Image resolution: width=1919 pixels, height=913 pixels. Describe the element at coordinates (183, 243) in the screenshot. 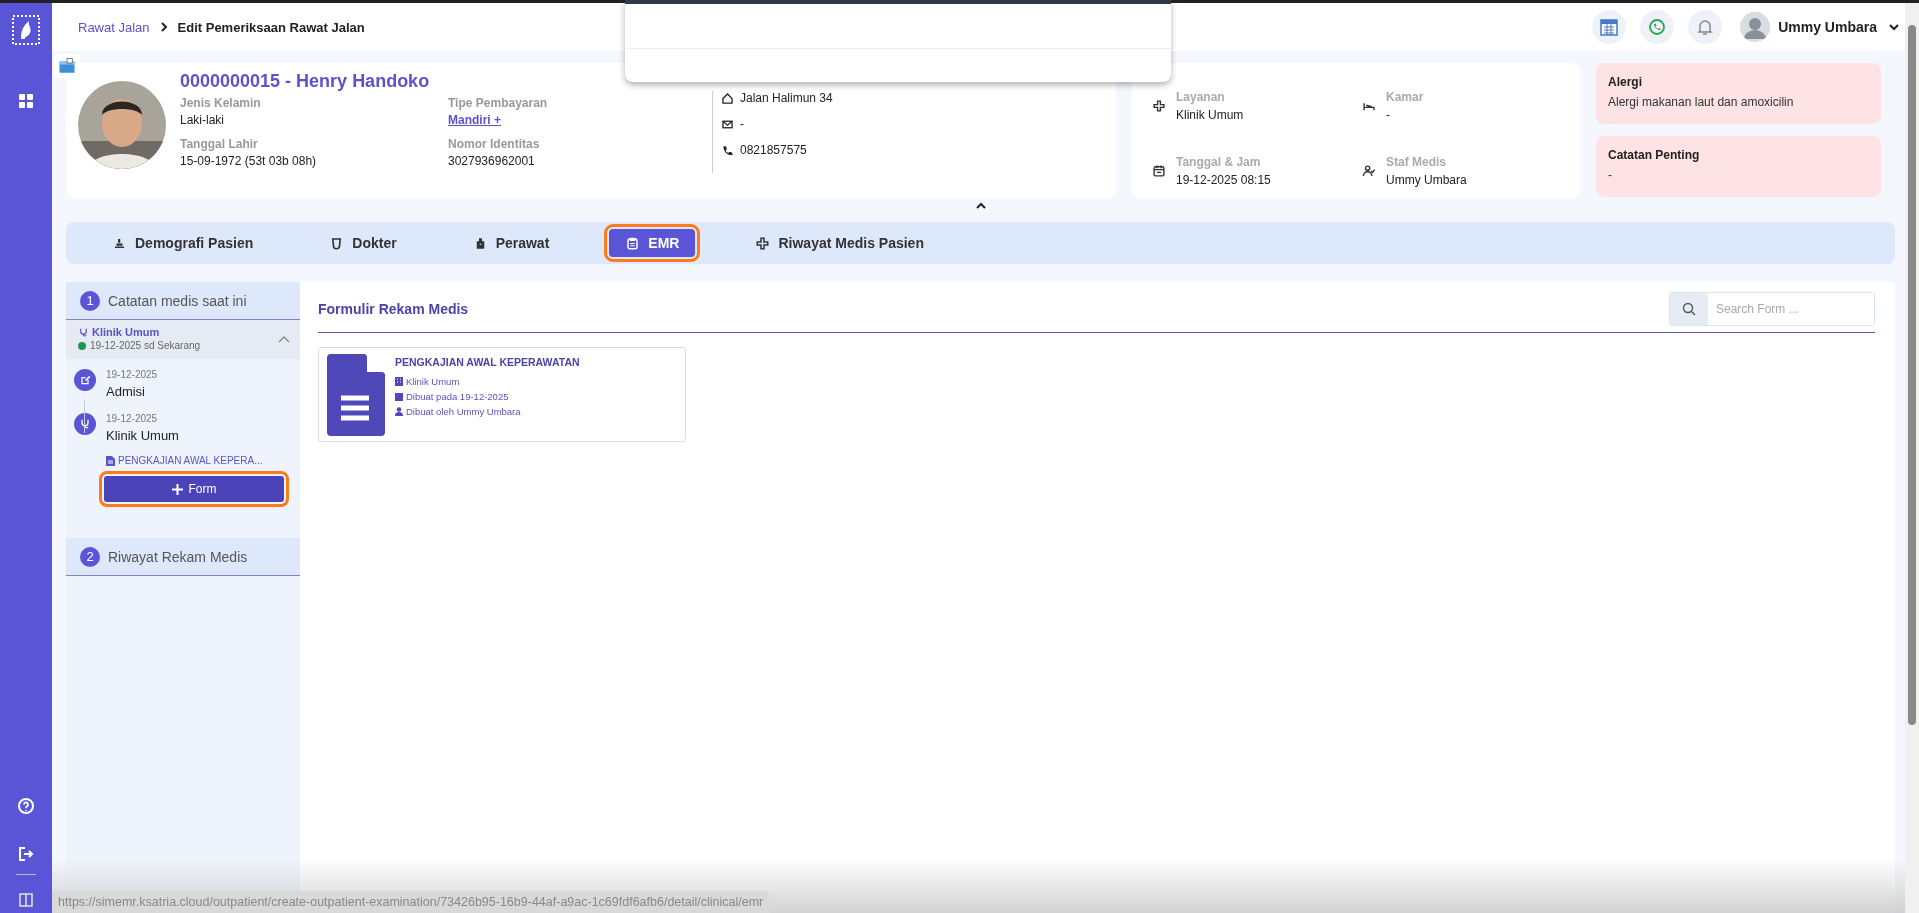

I see `tab: Demografi Pasien` at that location.